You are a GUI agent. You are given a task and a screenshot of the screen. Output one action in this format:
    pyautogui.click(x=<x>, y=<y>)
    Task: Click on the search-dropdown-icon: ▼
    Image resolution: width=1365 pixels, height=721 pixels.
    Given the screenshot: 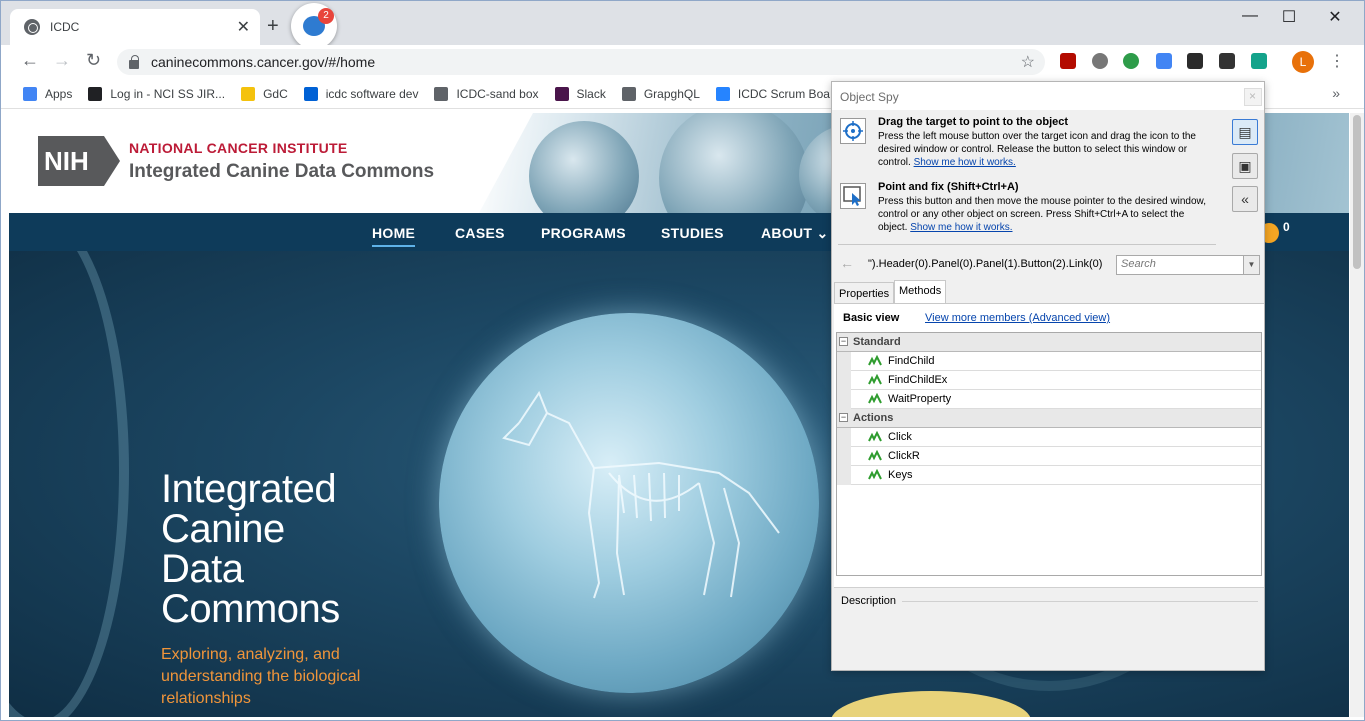 What is the action you would take?
    pyautogui.click(x=1252, y=265)
    